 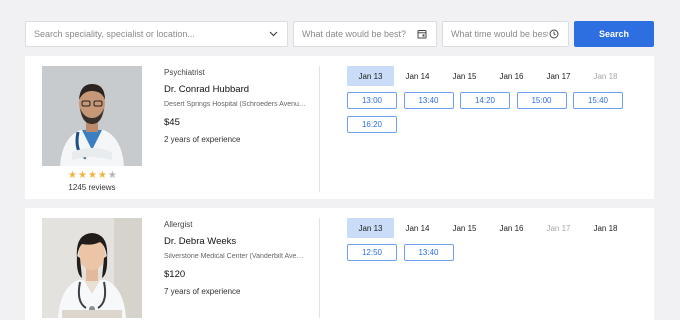 I want to click on rating-stars: ★★★★★, so click(x=93, y=175).